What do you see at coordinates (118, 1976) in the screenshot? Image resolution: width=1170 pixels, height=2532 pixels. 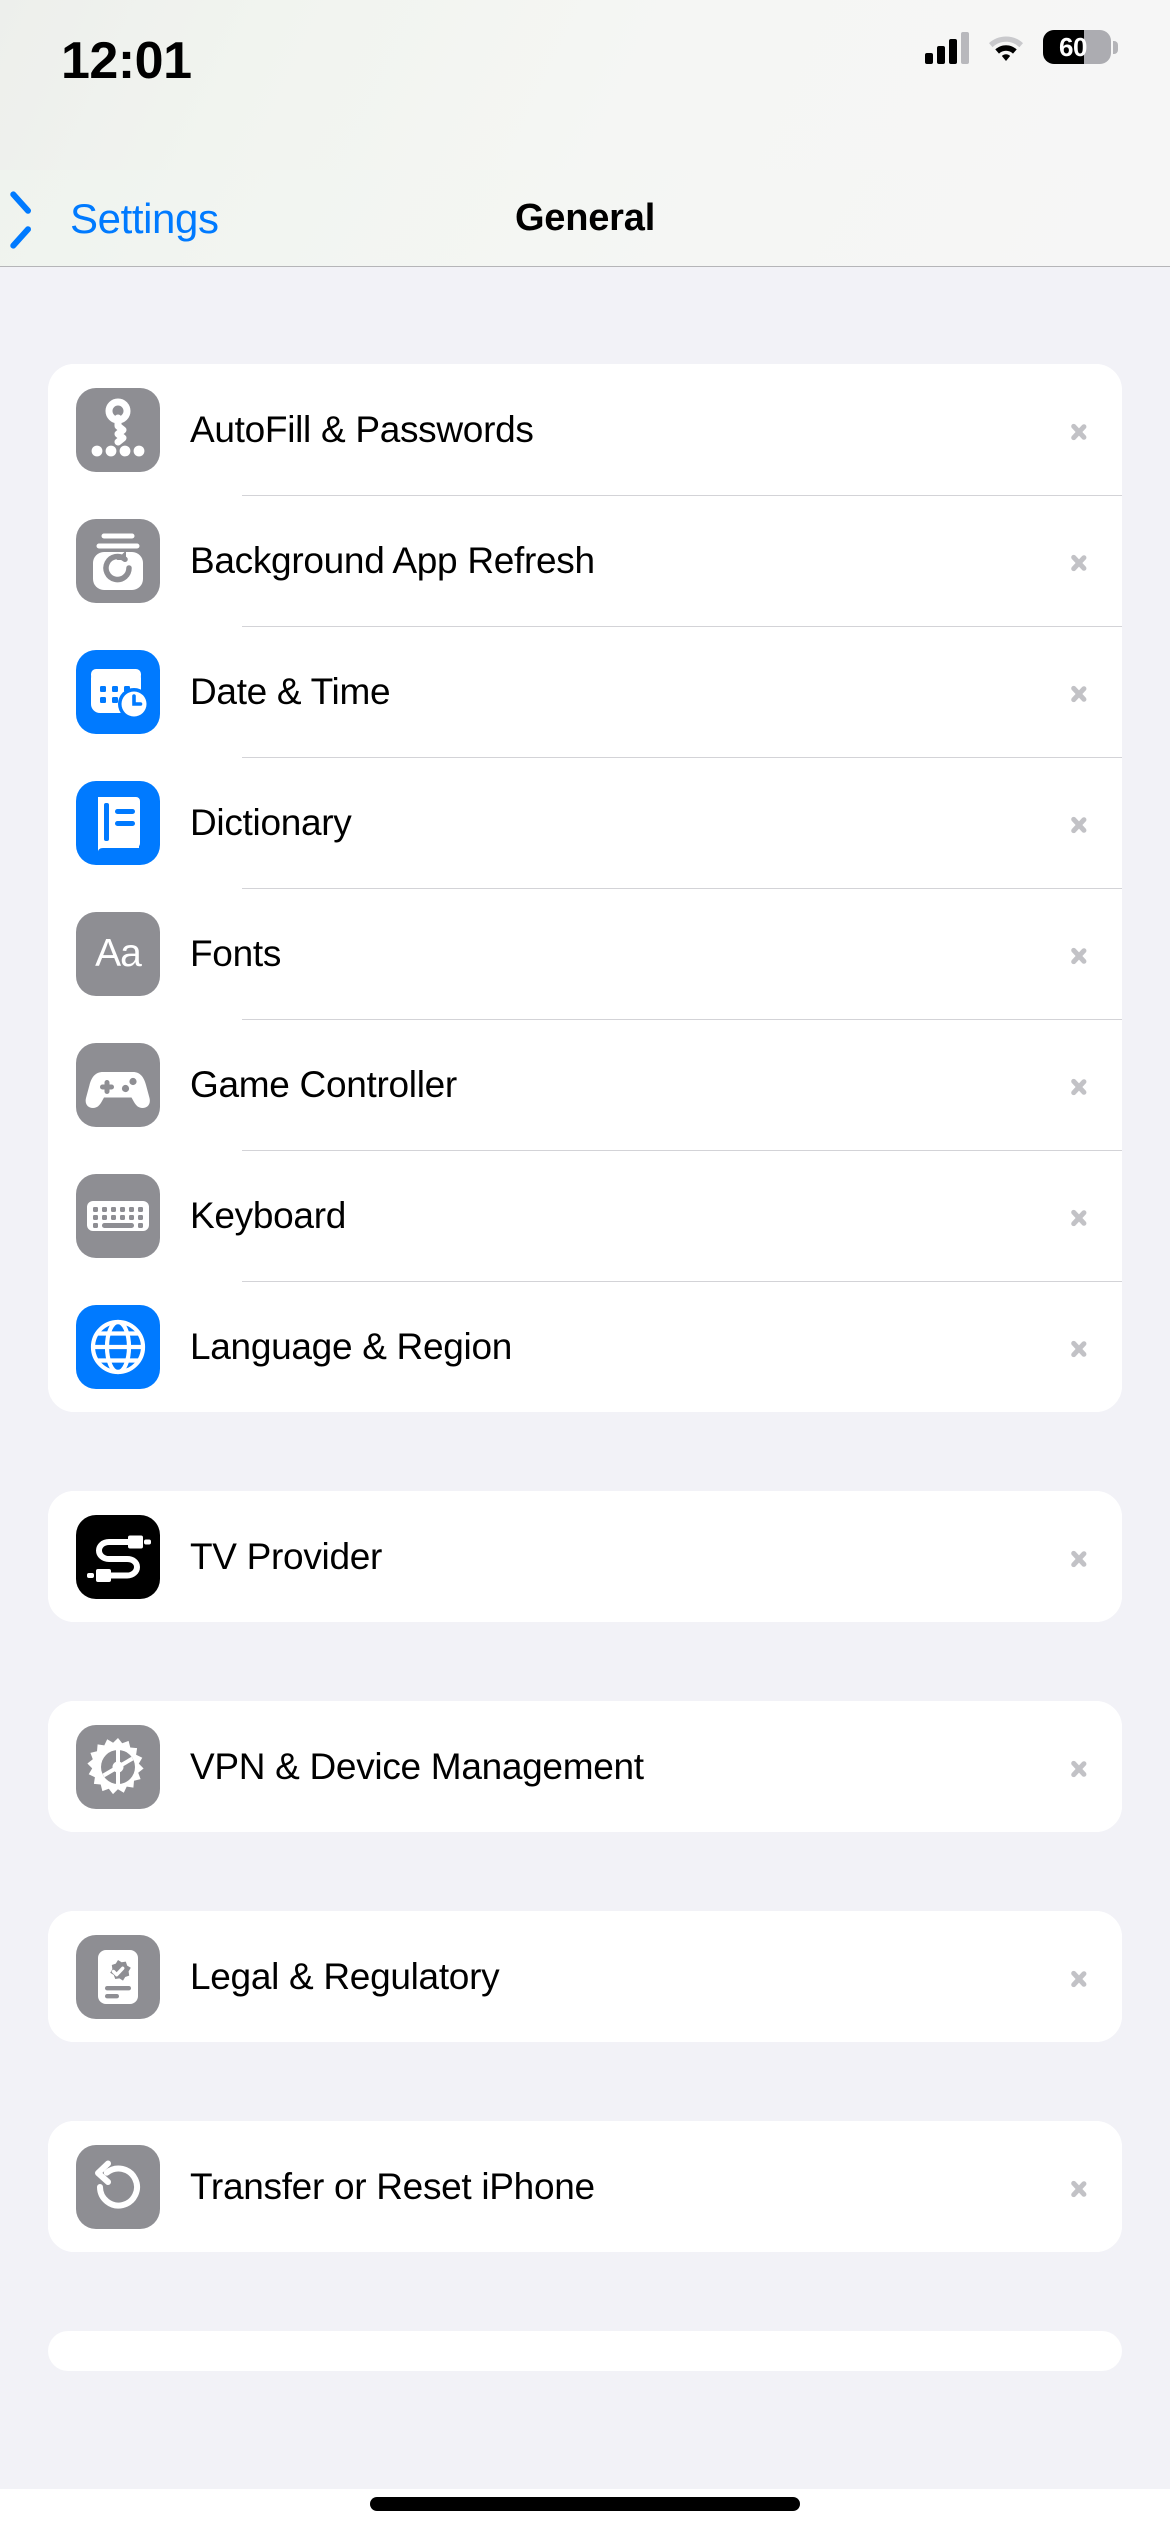 I see `legal-document-icon` at bounding box center [118, 1976].